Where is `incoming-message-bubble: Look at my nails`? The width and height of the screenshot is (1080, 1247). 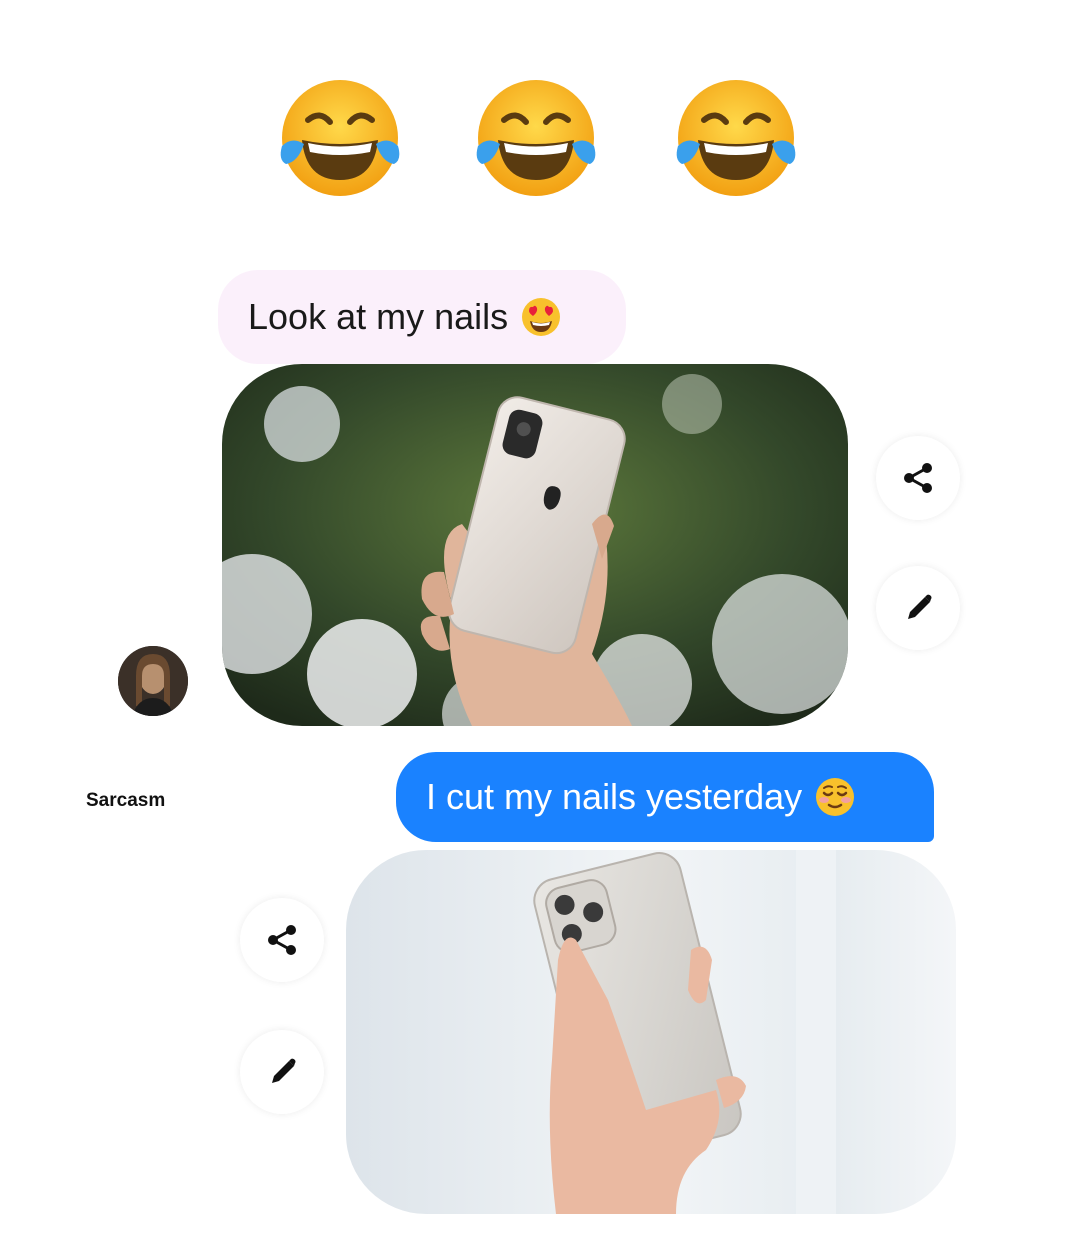
incoming-message-bubble: Look at my nails is located at coordinates (422, 317).